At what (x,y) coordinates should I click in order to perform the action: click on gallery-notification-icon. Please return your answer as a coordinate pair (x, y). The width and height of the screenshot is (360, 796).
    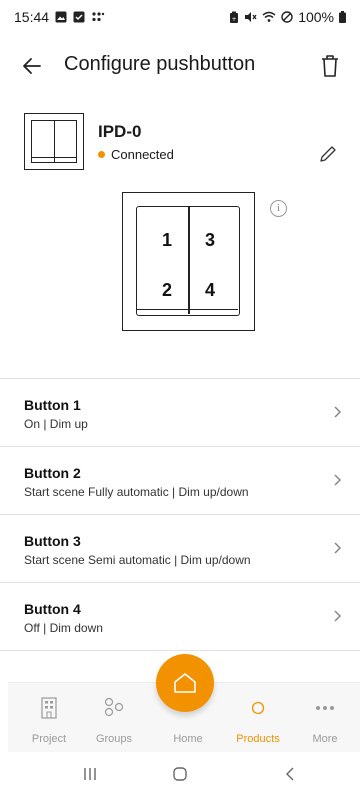
    Looking at the image, I should click on (61, 17).